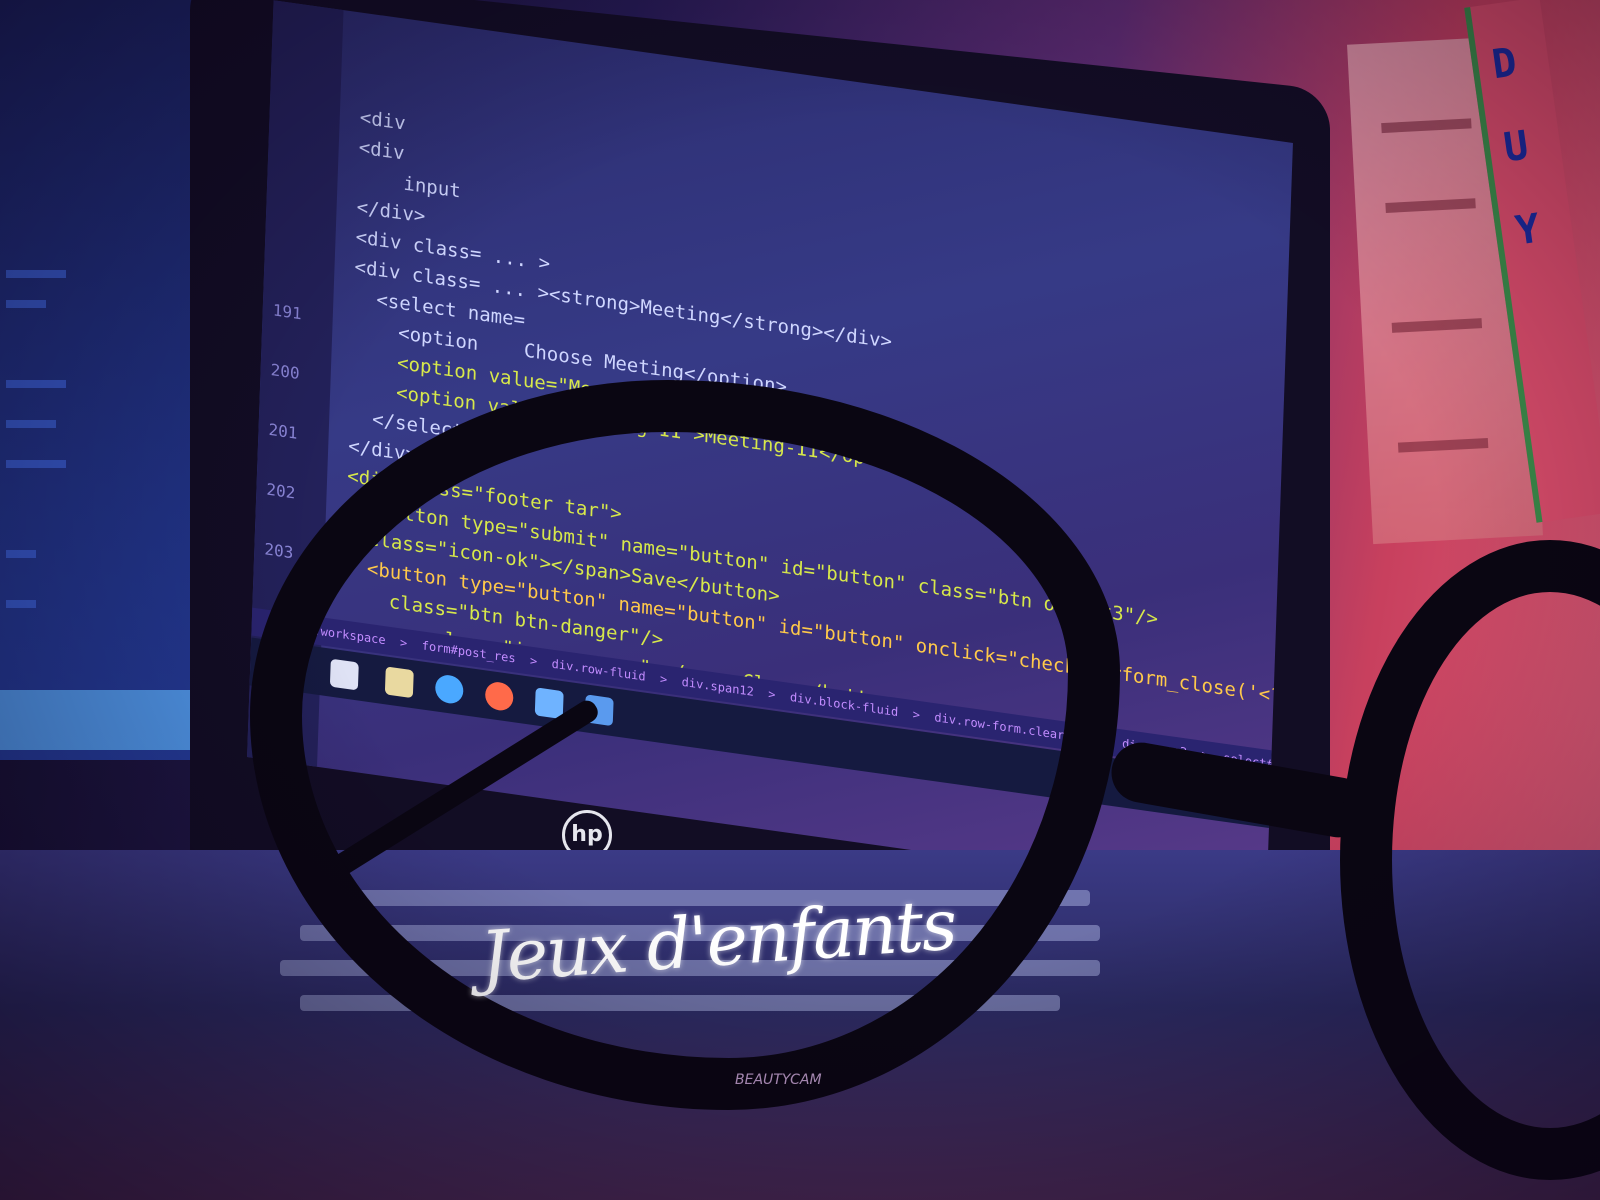  What do you see at coordinates (1516, 147) in the screenshot?
I see `wall-sign-glyph: U` at bounding box center [1516, 147].